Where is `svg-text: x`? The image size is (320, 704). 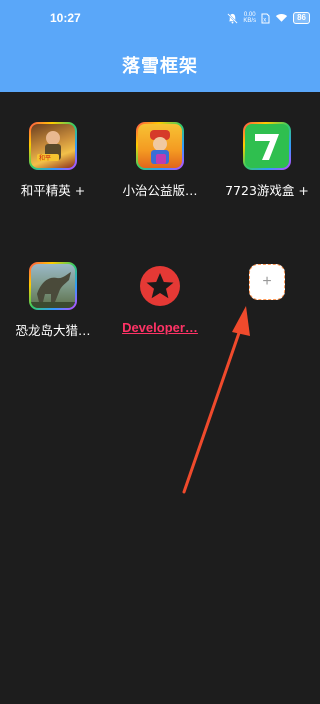 svg-text: x is located at coordinates (264, 20).